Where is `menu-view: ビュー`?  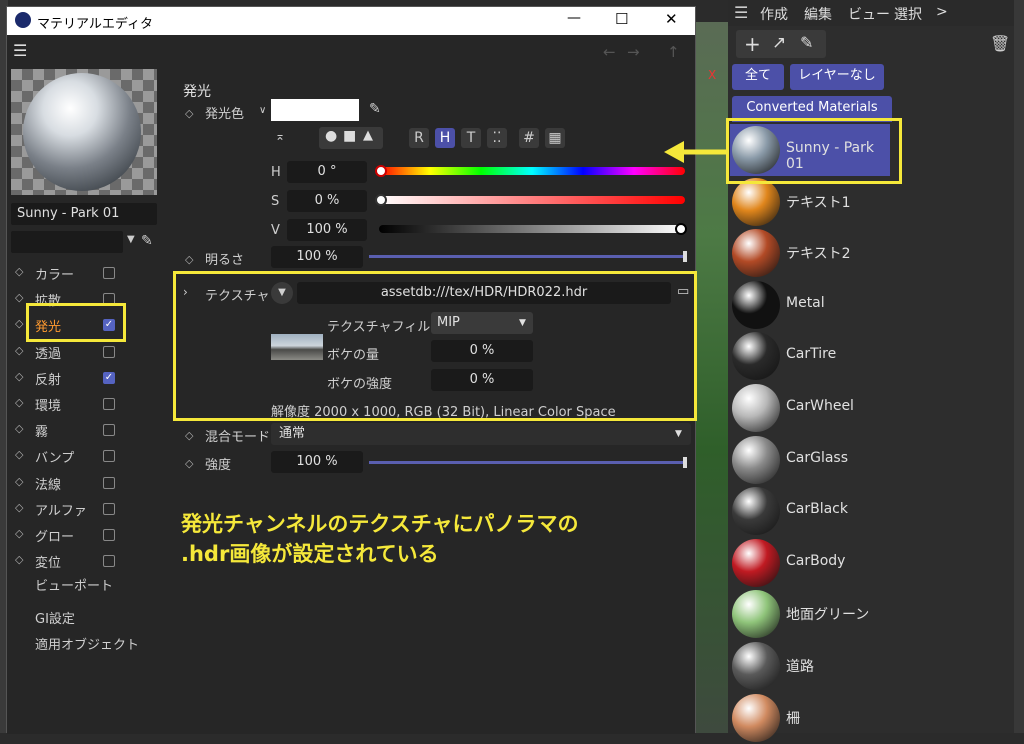 menu-view: ビュー is located at coordinates (869, 14).